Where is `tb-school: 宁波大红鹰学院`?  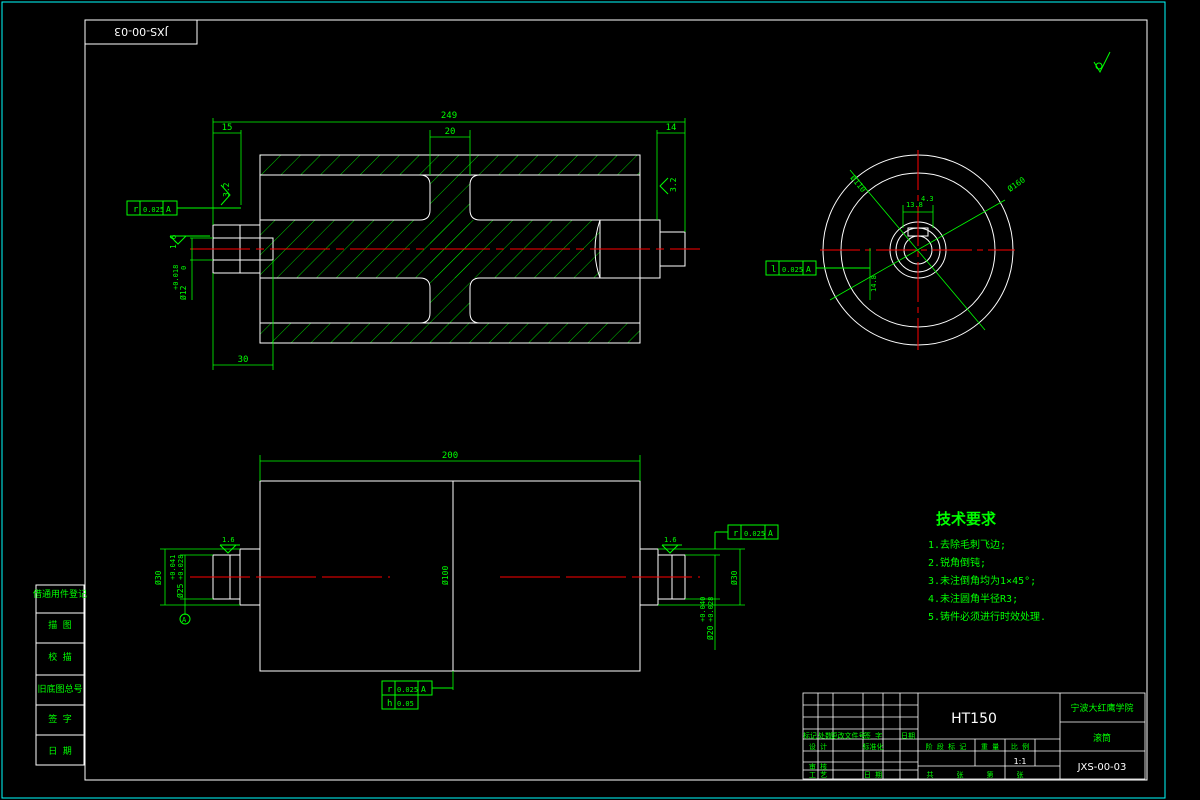 tb-school: 宁波大红鹰学院 is located at coordinates (1101, 708).